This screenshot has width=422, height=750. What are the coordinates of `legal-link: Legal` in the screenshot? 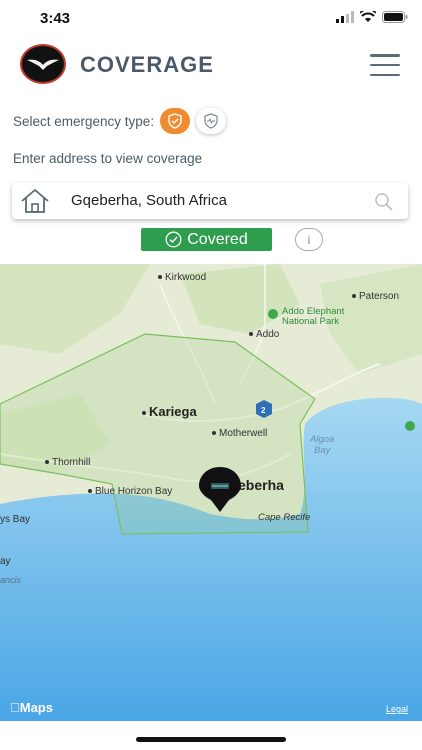 It's located at (397, 709).